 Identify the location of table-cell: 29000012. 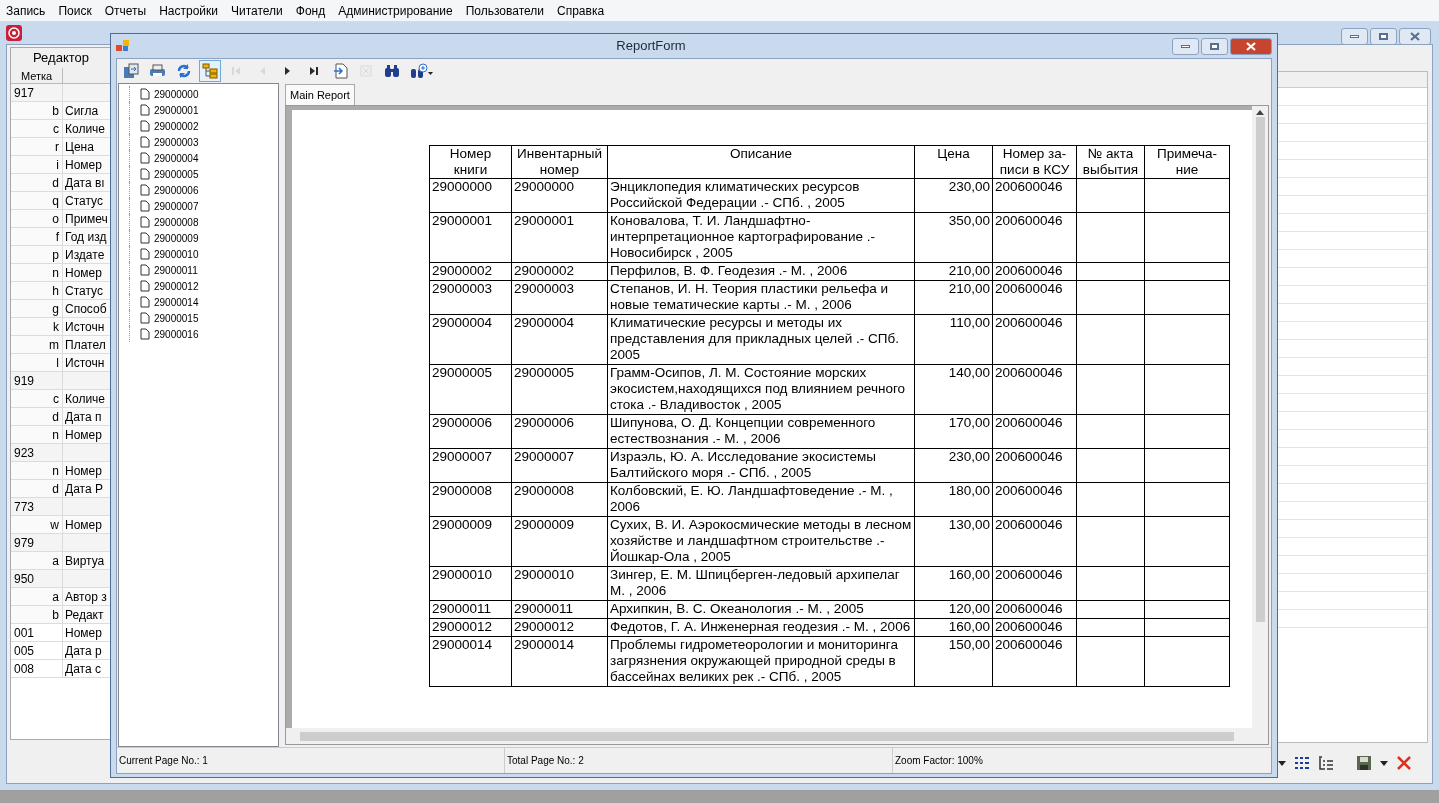
(559, 627).